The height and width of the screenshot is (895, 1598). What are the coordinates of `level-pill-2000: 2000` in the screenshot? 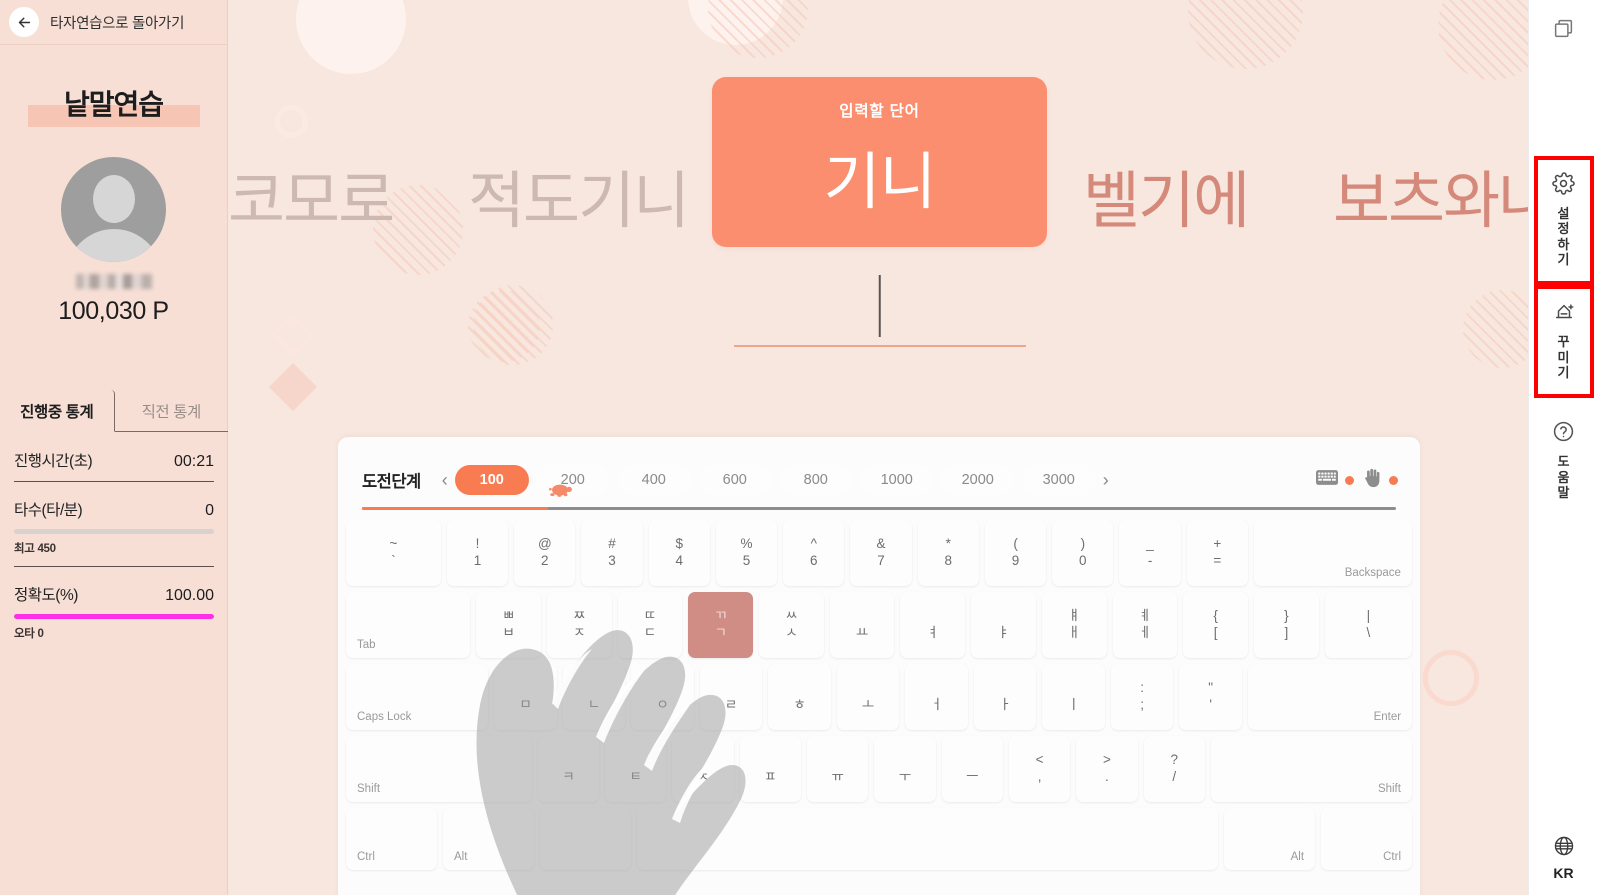 It's located at (977, 480).